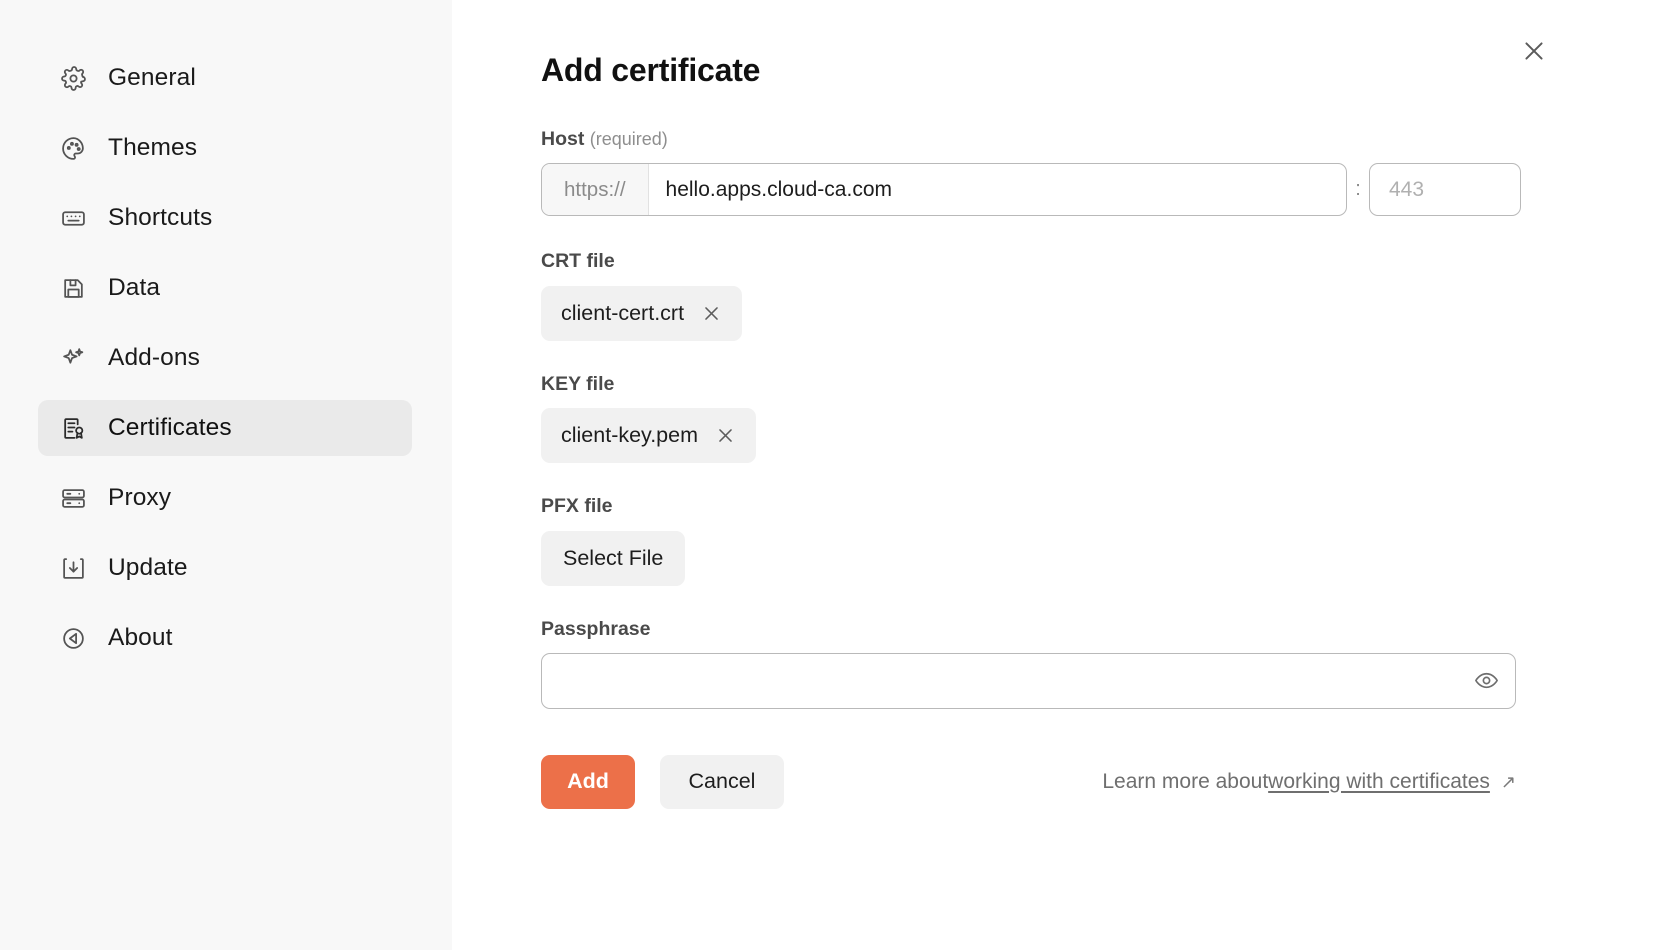 Image resolution: width=1670 pixels, height=950 pixels. What do you see at coordinates (73, 568) in the screenshot?
I see `download-icon` at bounding box center [73, 568].